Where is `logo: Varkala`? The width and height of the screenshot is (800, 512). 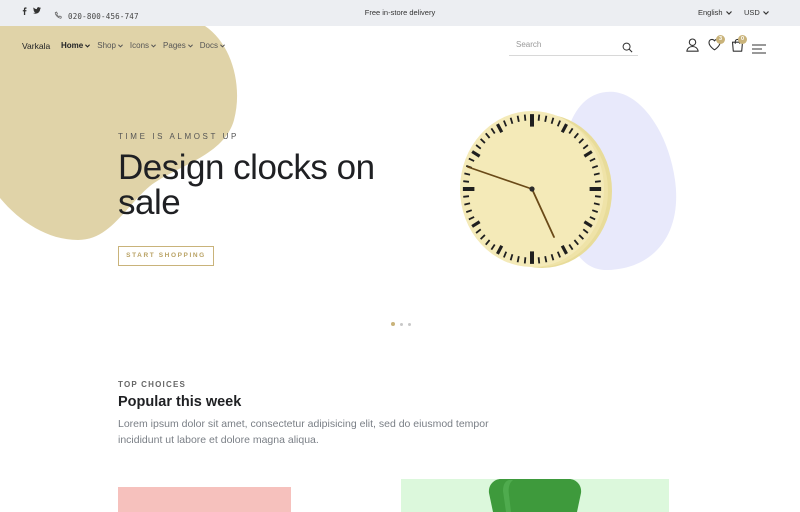 logo: Varkala is located at coordinates (36, 46).